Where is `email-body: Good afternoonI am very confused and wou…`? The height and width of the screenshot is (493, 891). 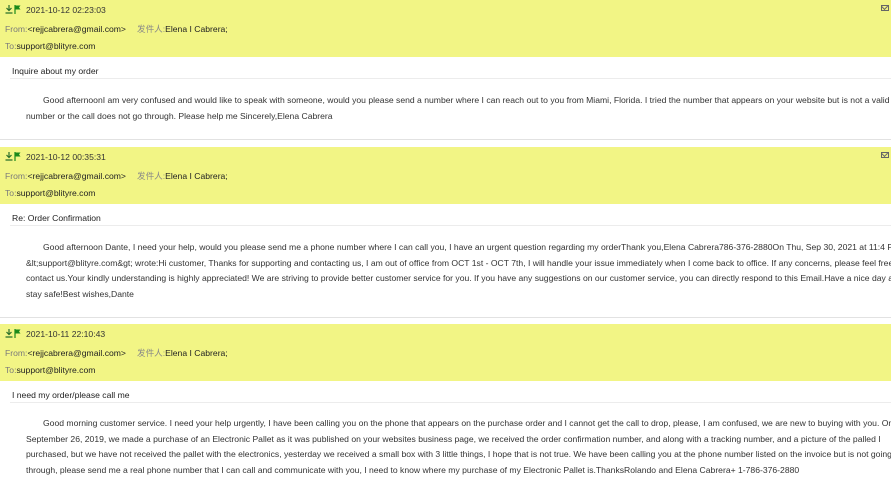 email-body: Good afternoonI am very confused and wou… is located at coordinates (458, 108).